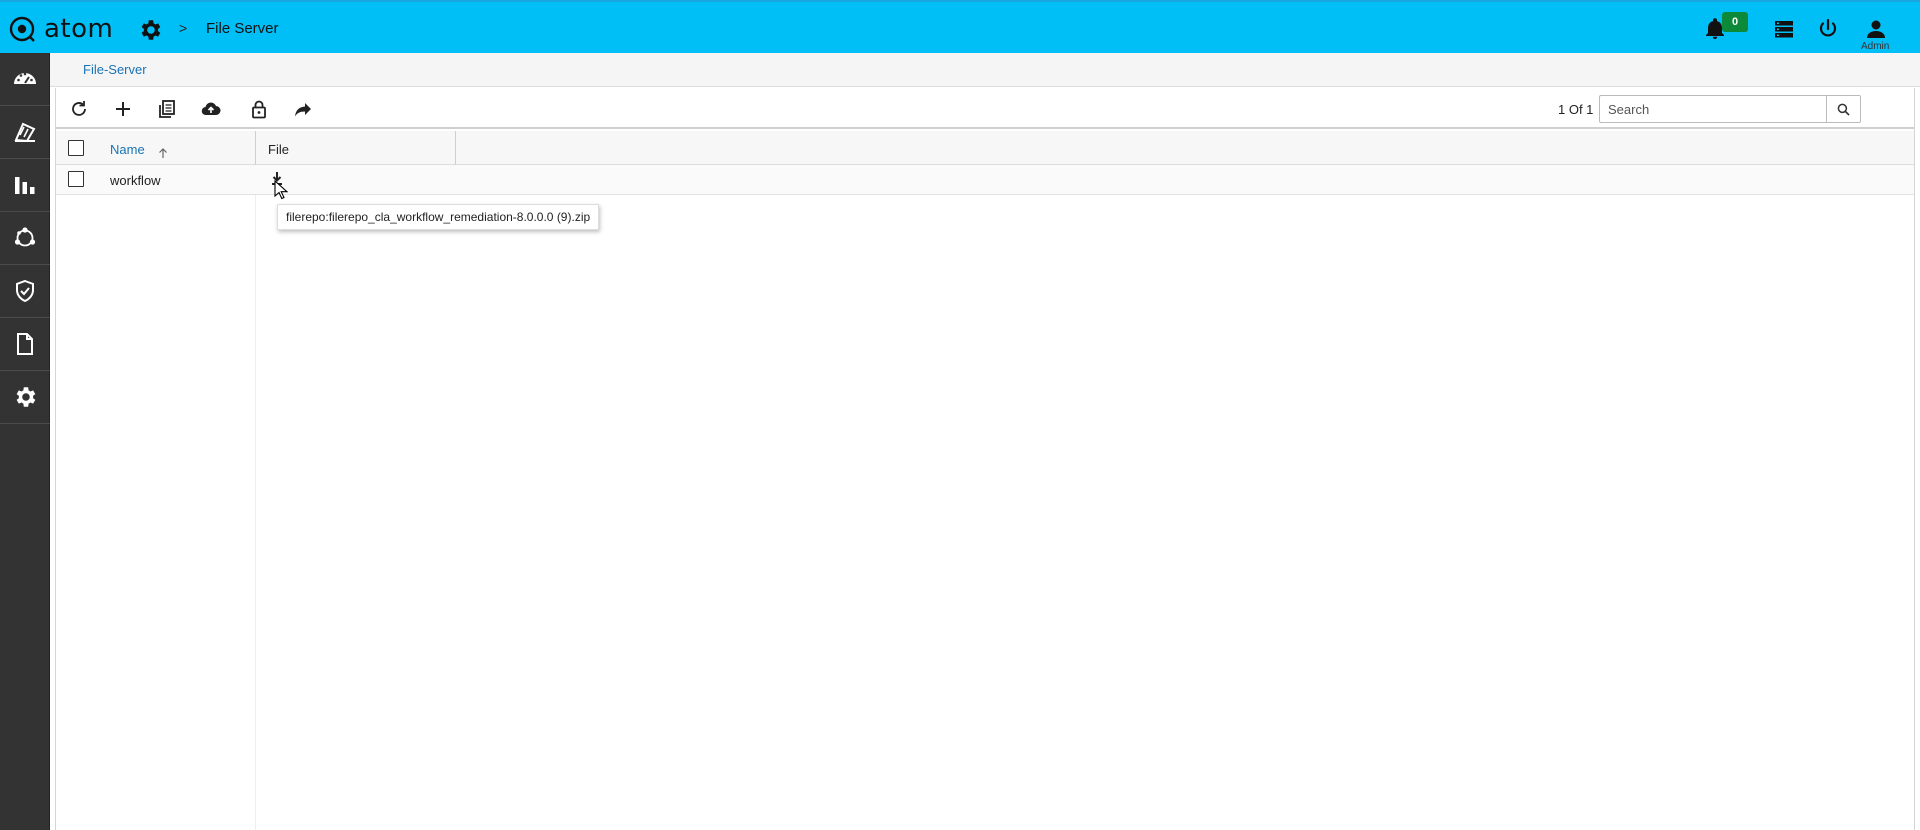 Image resolution: width=1920 pixels, height=830 pixels. Describe the element at coordinates (22, 29) in the screenshot. I see `atom-logo-icon` at that location.